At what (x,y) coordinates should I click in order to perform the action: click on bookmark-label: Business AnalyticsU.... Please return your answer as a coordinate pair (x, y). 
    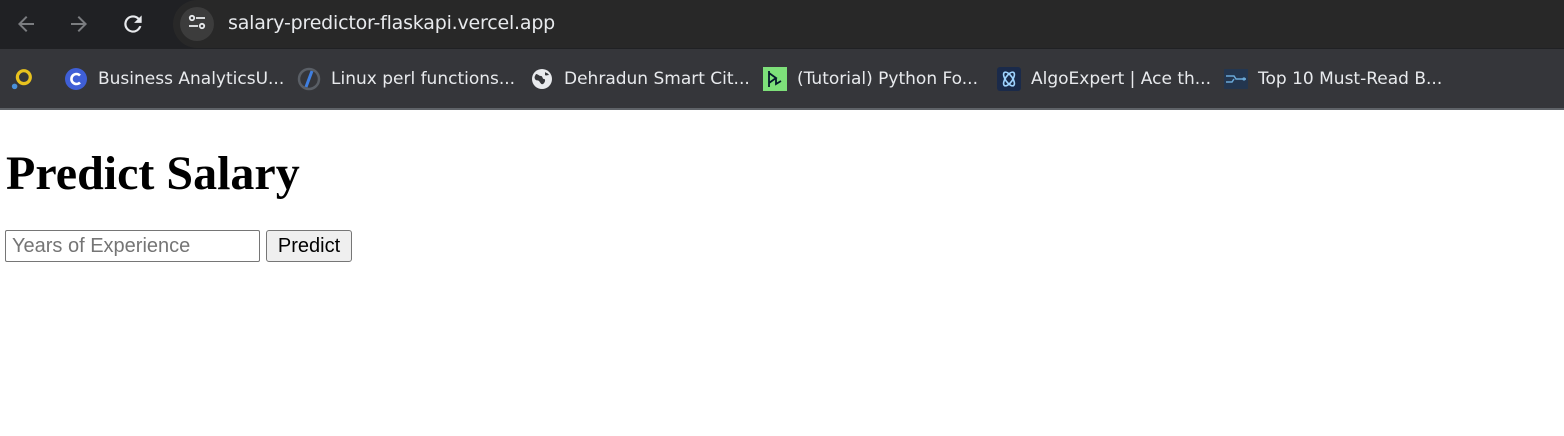
    Looking at the image, I should click on (191, 79).